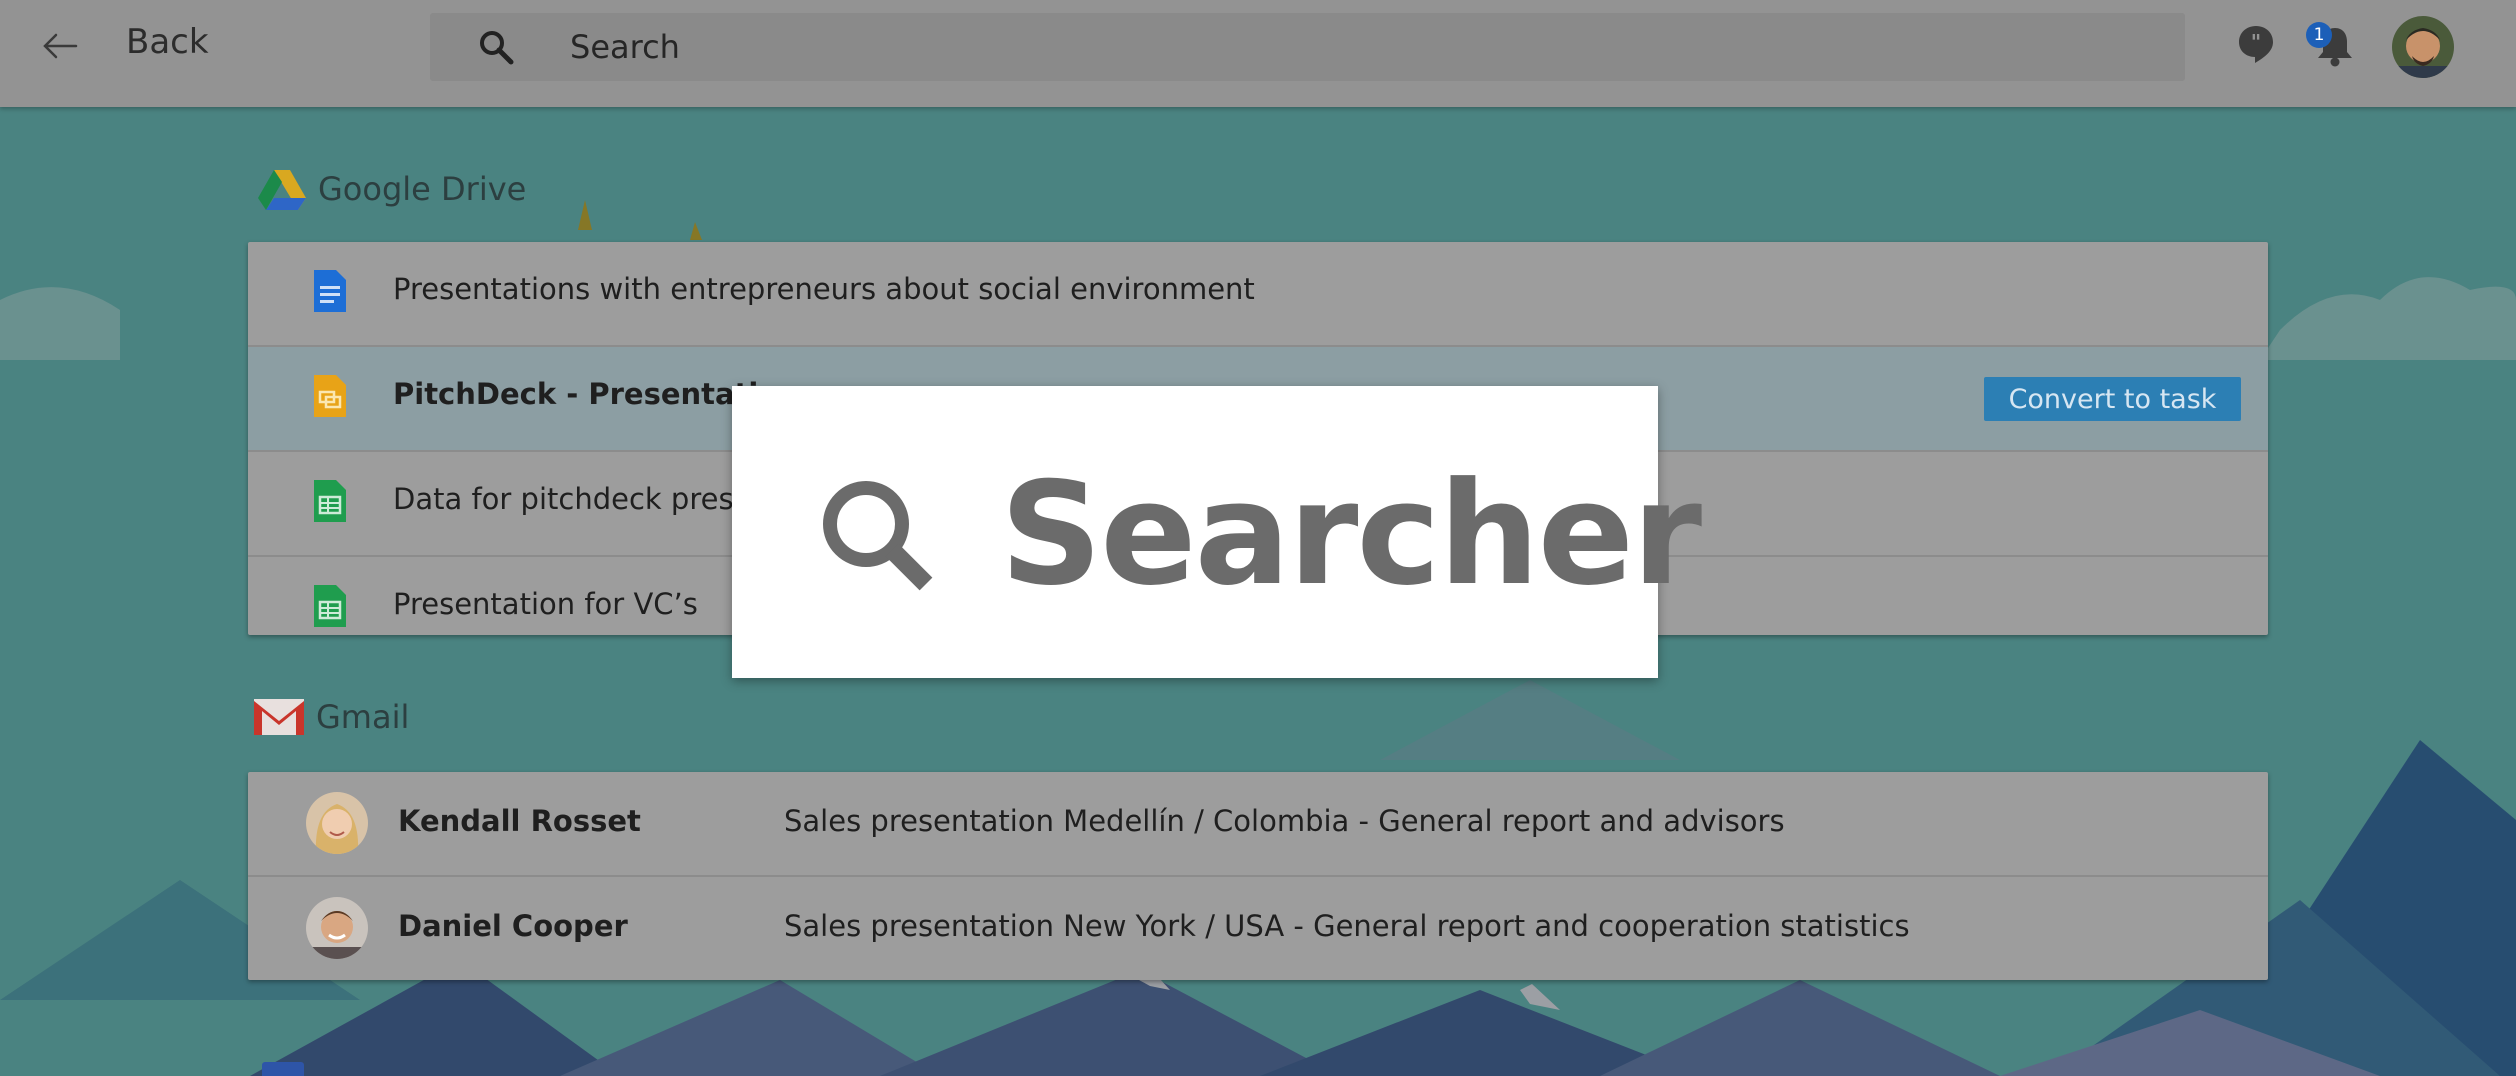 Image resolution: width=2516 pixels, height=1076 pixels. I want to click on file-title: Presentation for VC’s, so click(545, 604).